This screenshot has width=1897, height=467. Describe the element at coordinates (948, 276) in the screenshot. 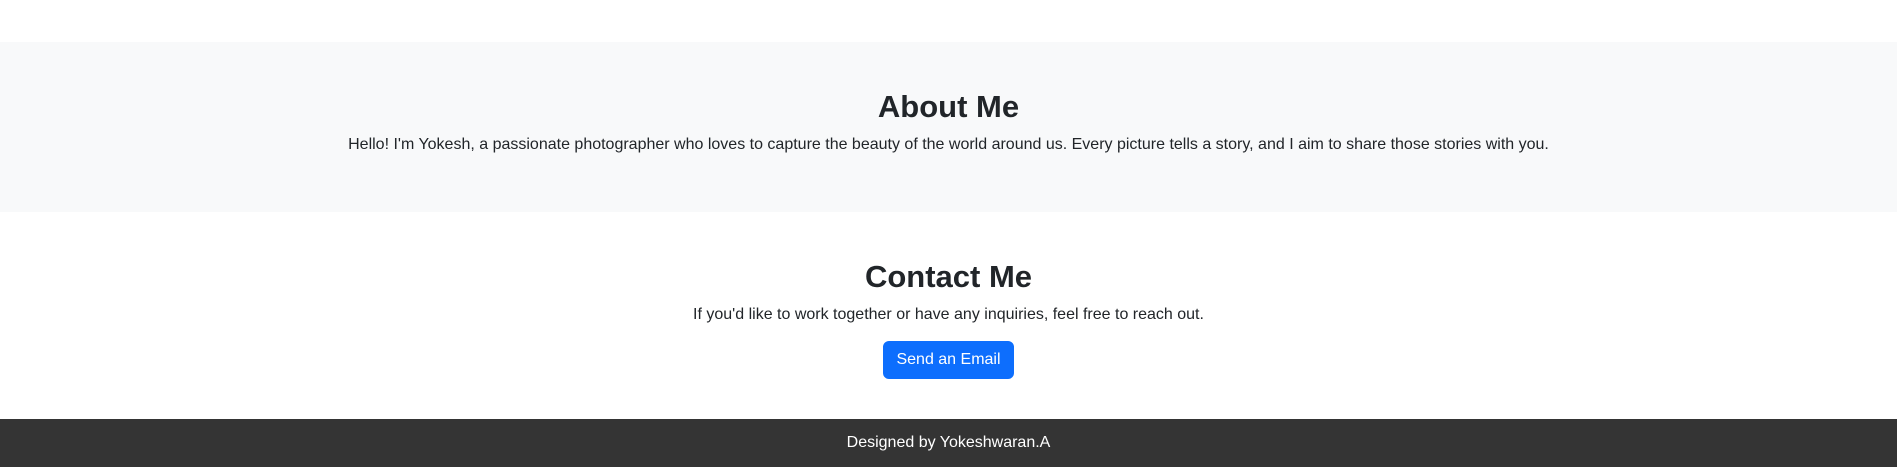

I see `contact-title: Contact Me` at that location.